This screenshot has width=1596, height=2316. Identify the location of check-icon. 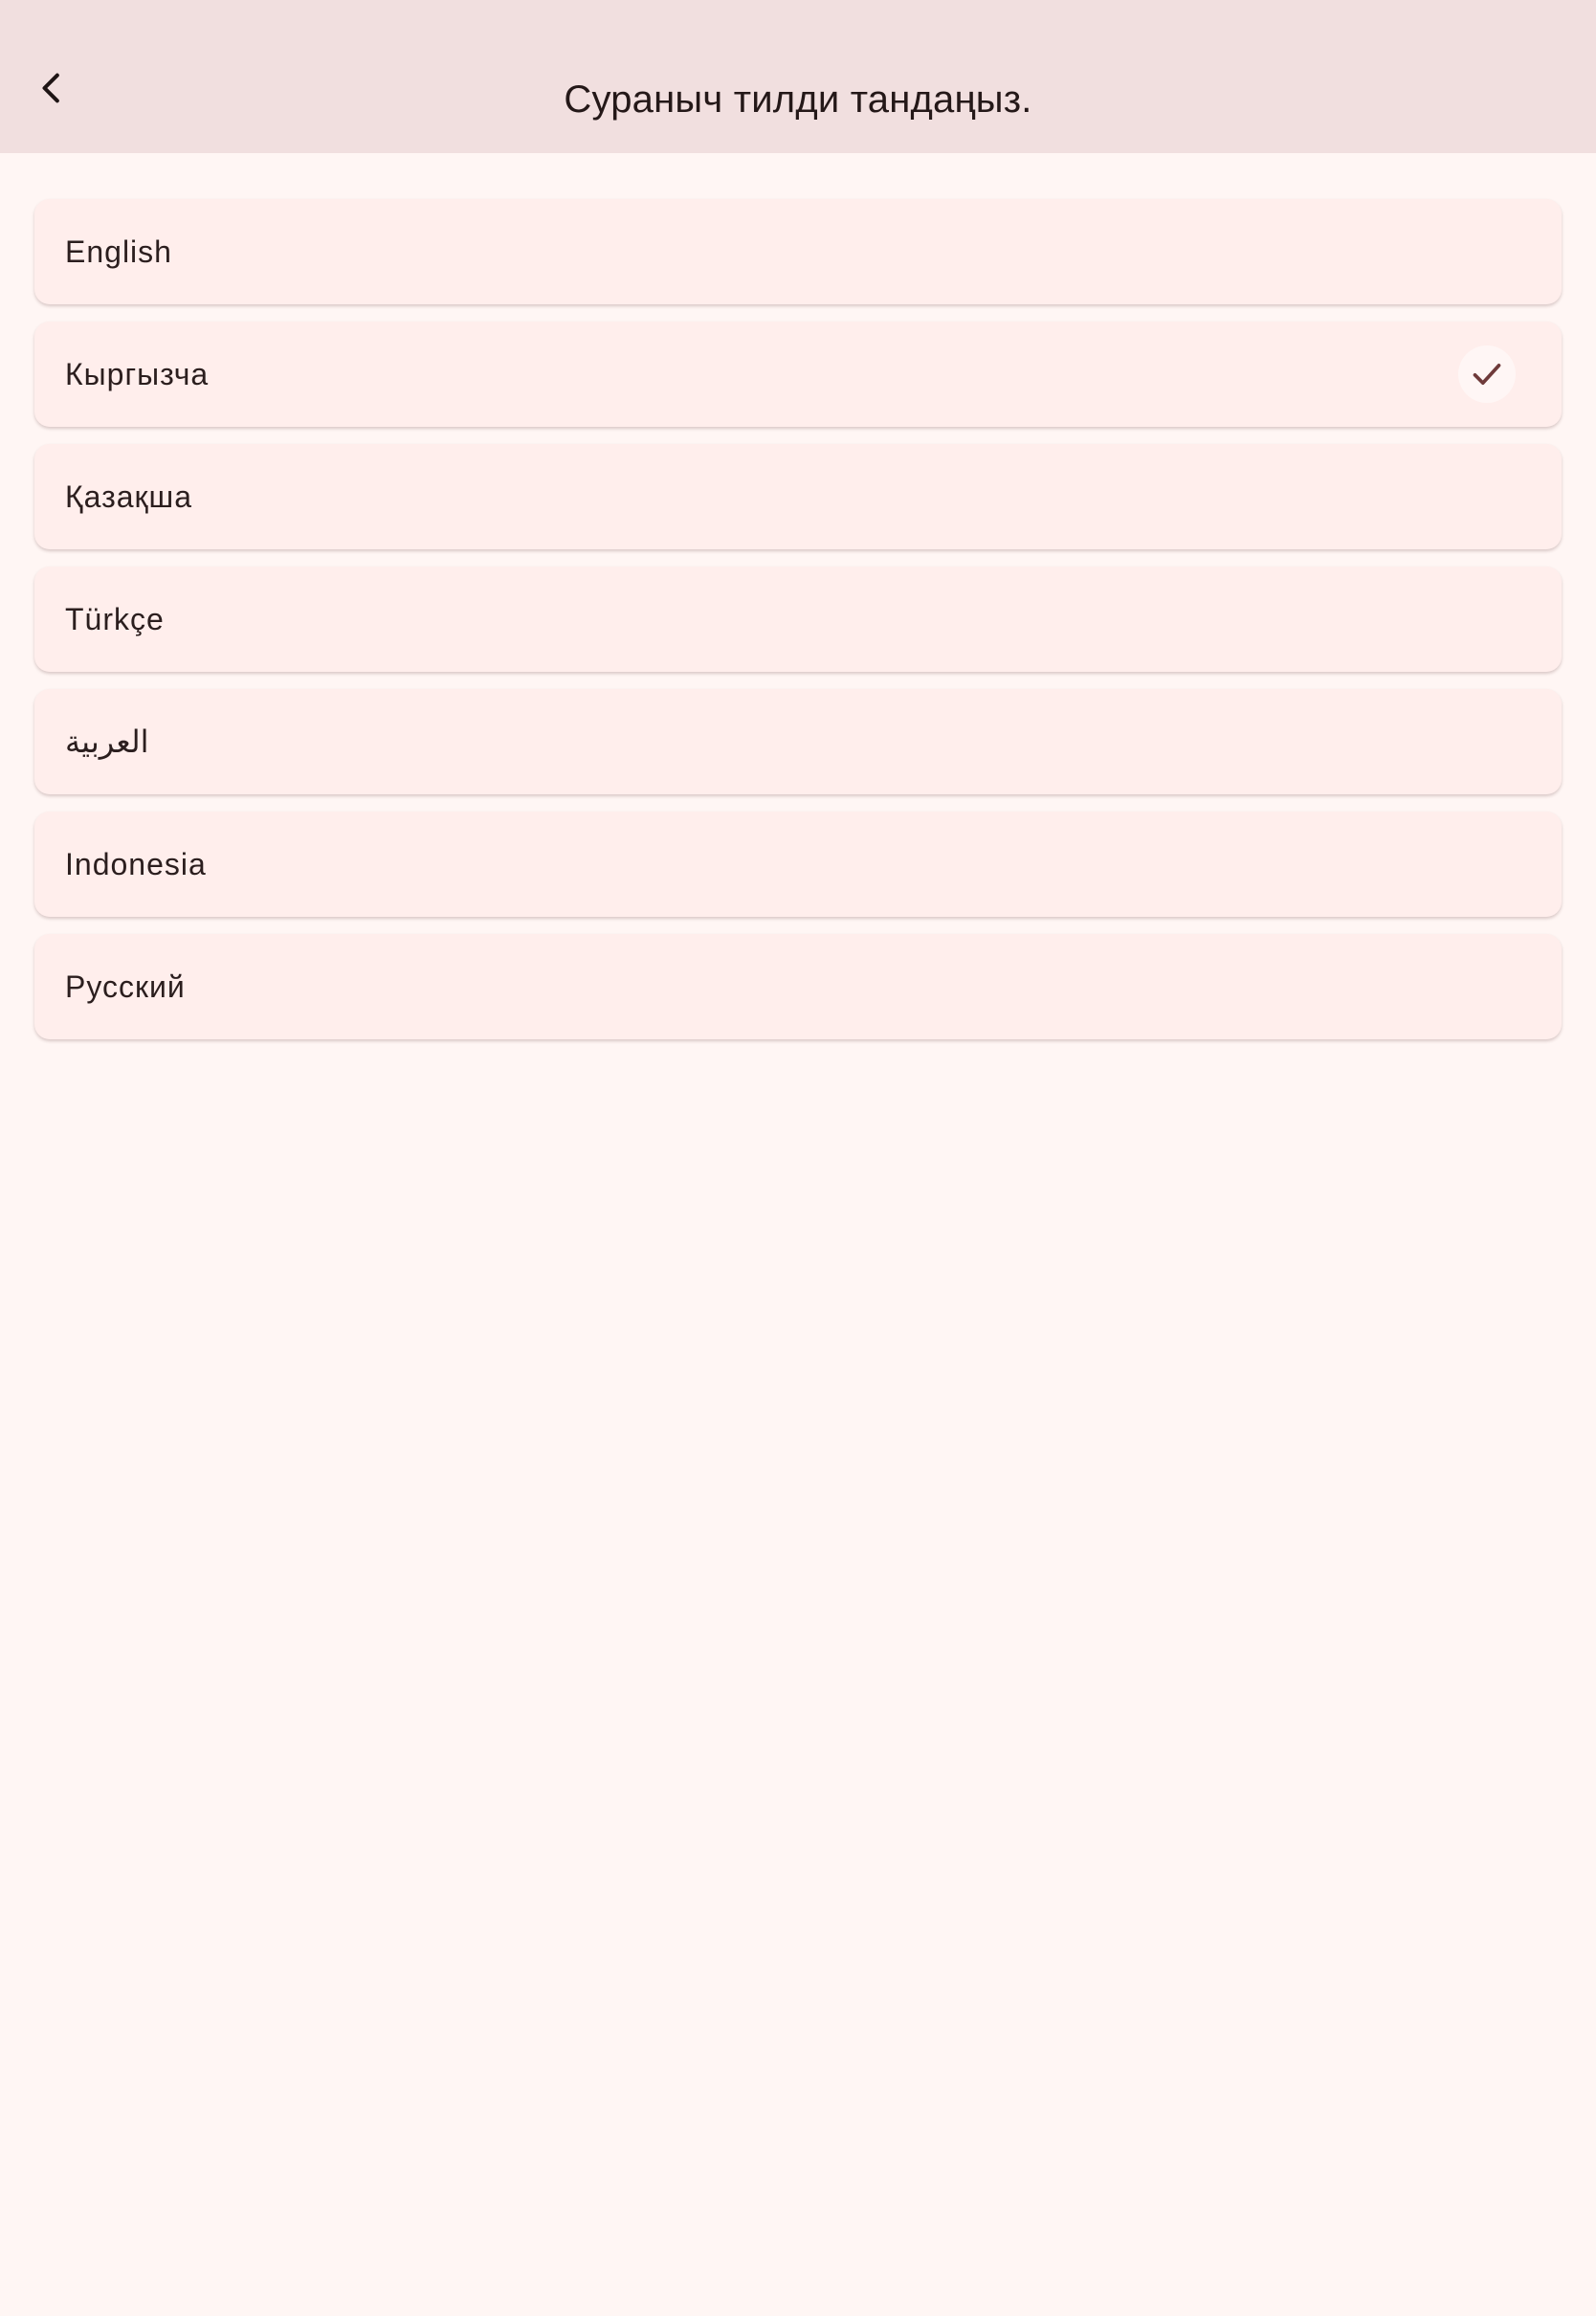
(1487, 374).